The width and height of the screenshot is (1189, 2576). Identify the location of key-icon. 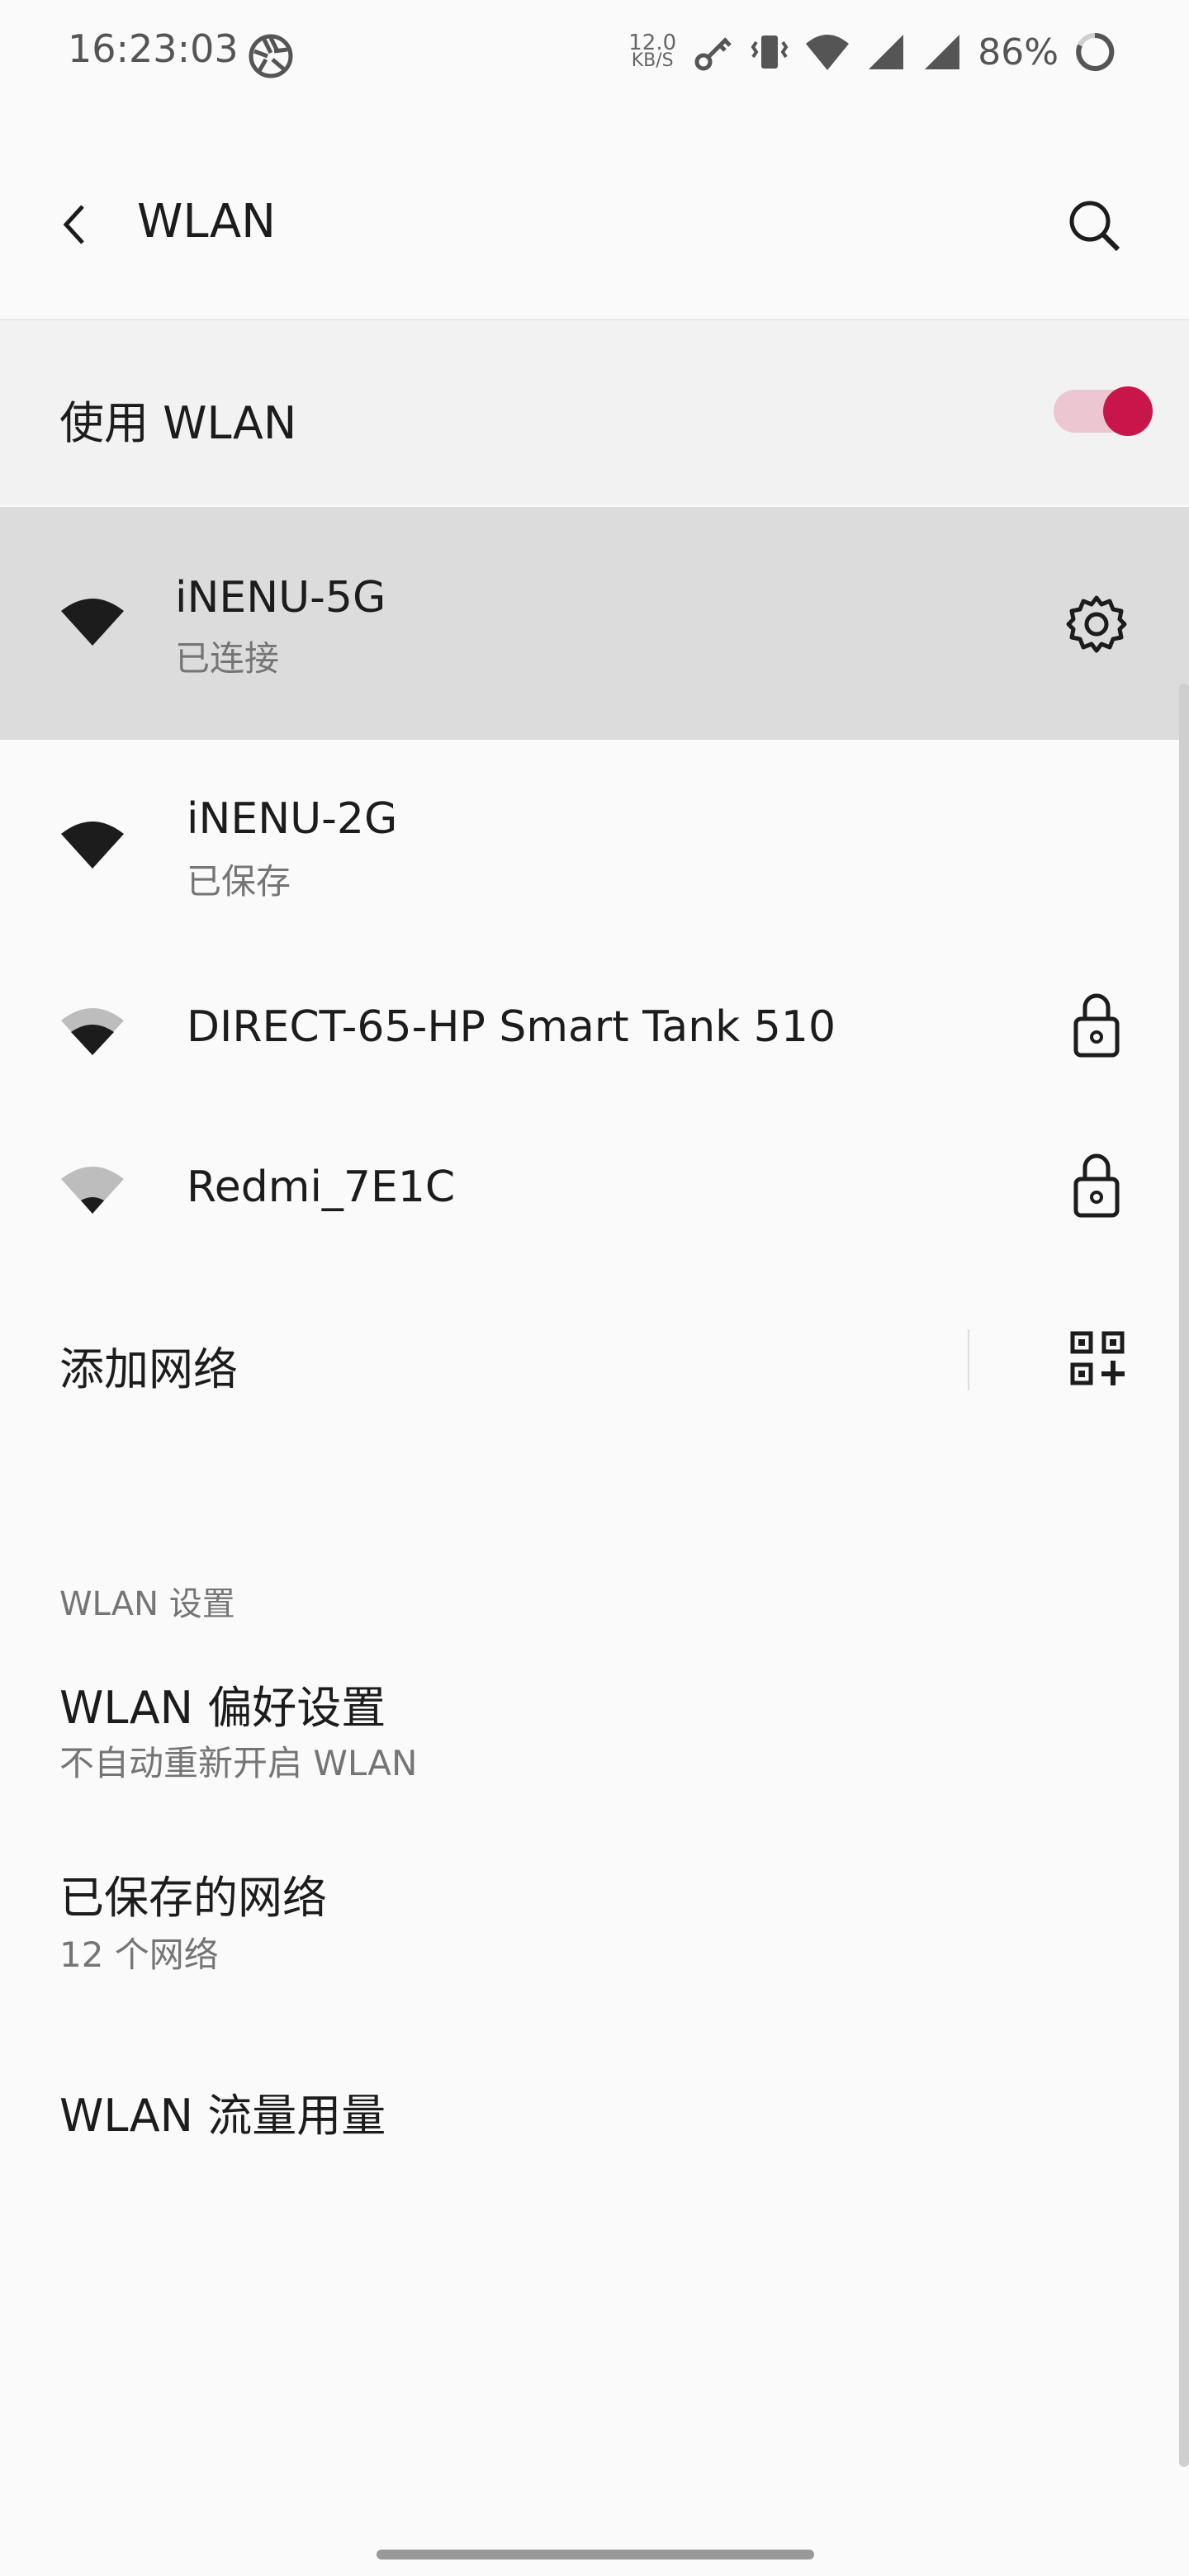
(713, 54).